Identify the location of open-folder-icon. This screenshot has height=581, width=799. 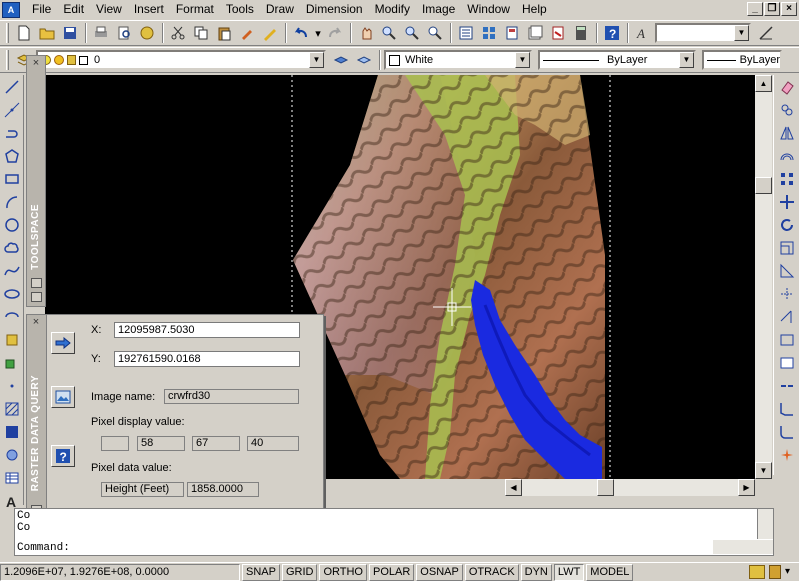
(47, 33).